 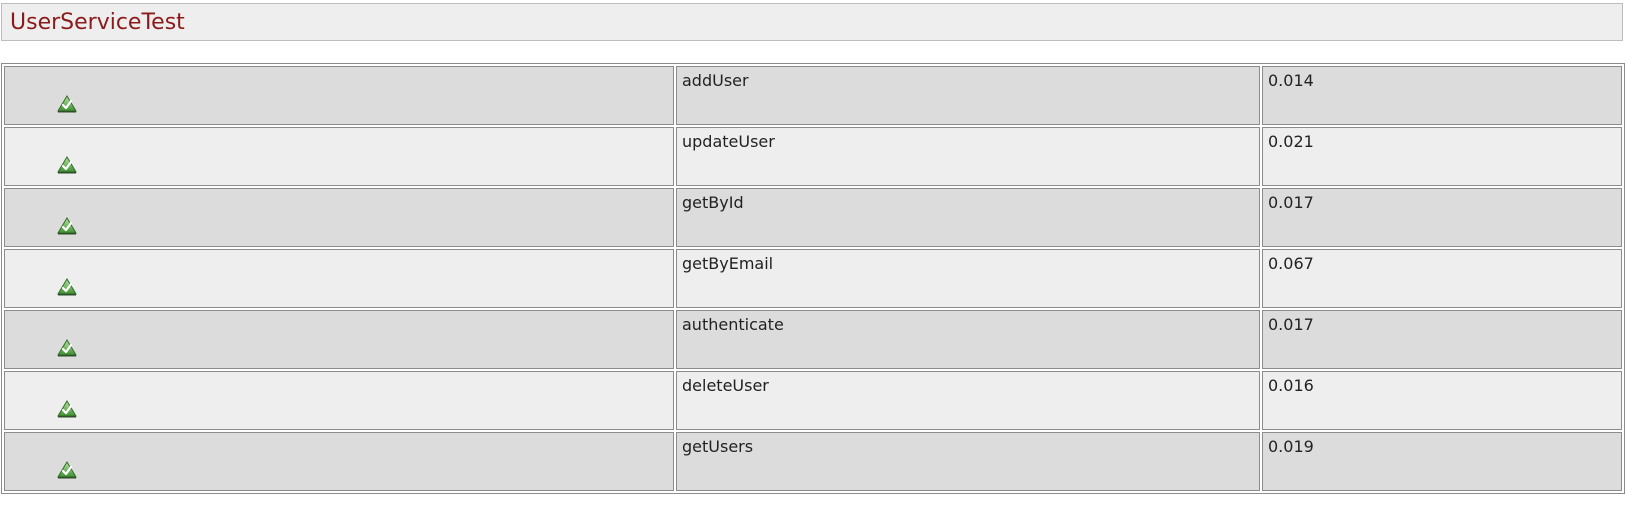 I want to click on suite-header: UserServiceTest, so click(x=812, y=22).